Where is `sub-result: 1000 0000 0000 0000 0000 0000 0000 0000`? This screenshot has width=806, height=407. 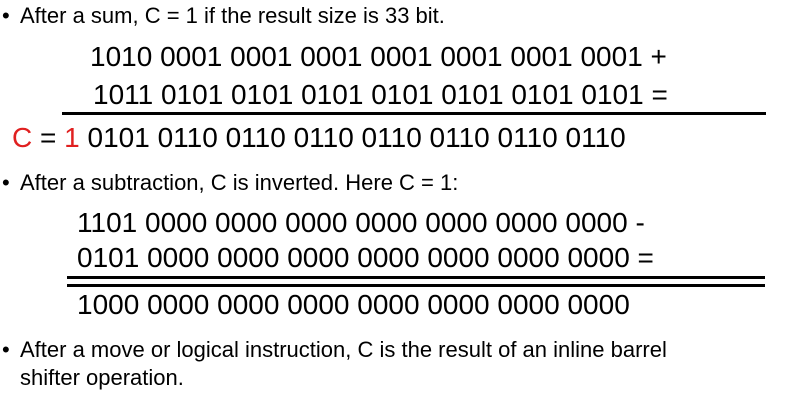
sub-result: 1000 0000 0000 0000 0000 0000 0000 0000 is located at coordinates (353, 304).